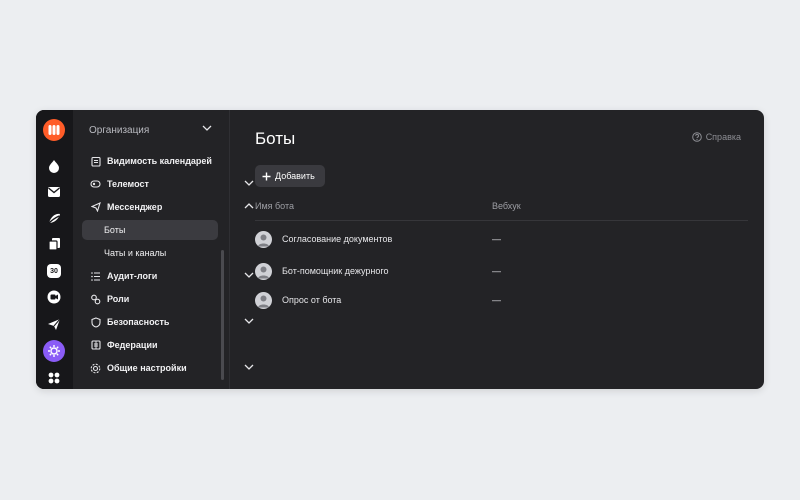  I want to click on sidebar-item-label: Роли, so click(118, 299).